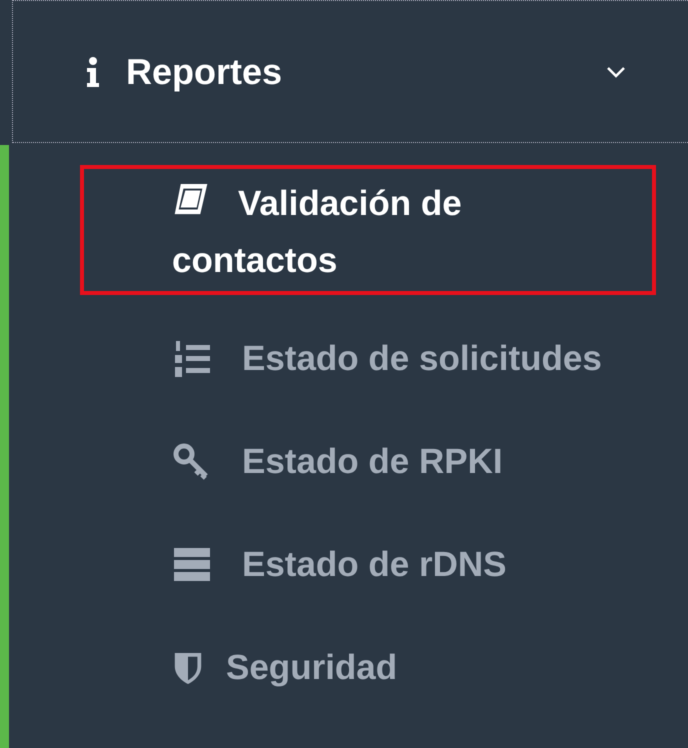  Describe the element at coordinates (384, 358) in the screenshot. I see `menu-item: Estado de solicitudes` at that location.